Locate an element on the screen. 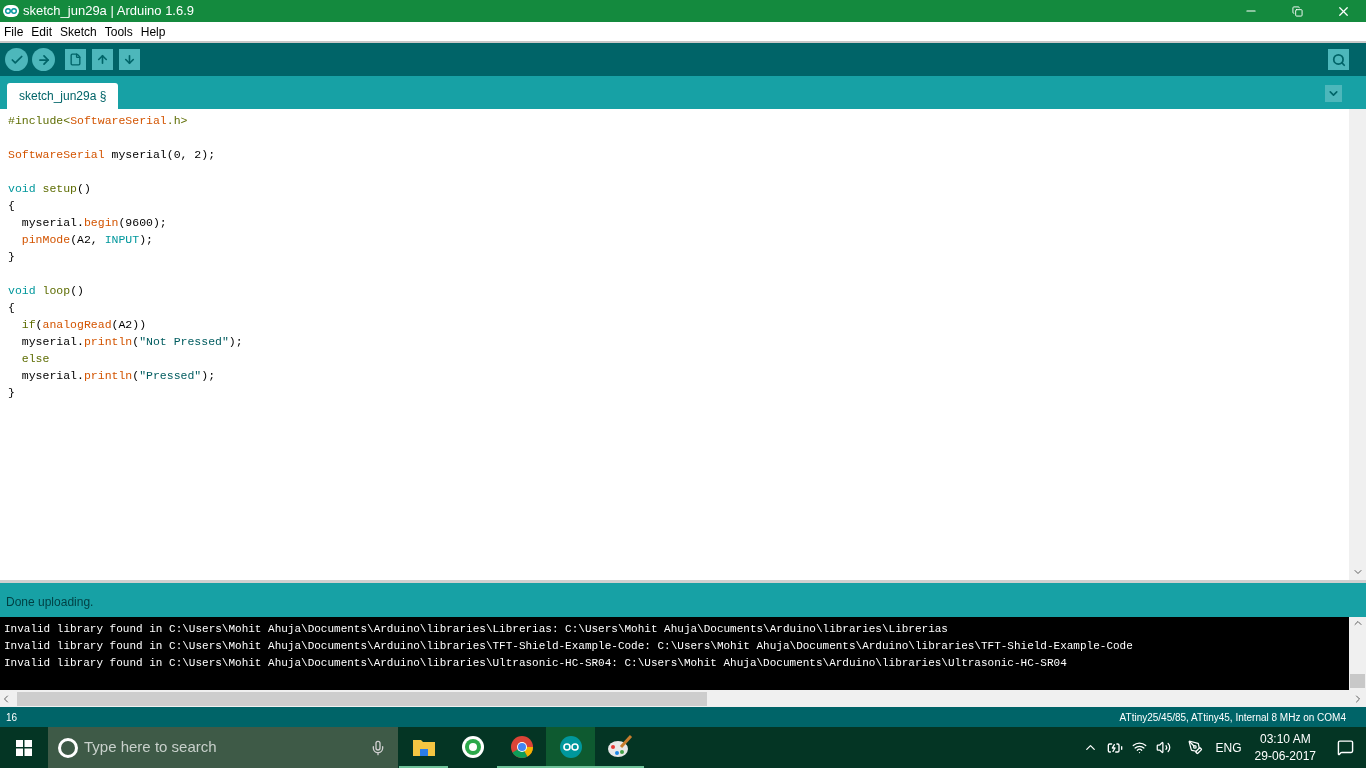 Image resolution: width=1366 pixels, height=768 pixels. code-line: else is located at coordinates (35, 358).